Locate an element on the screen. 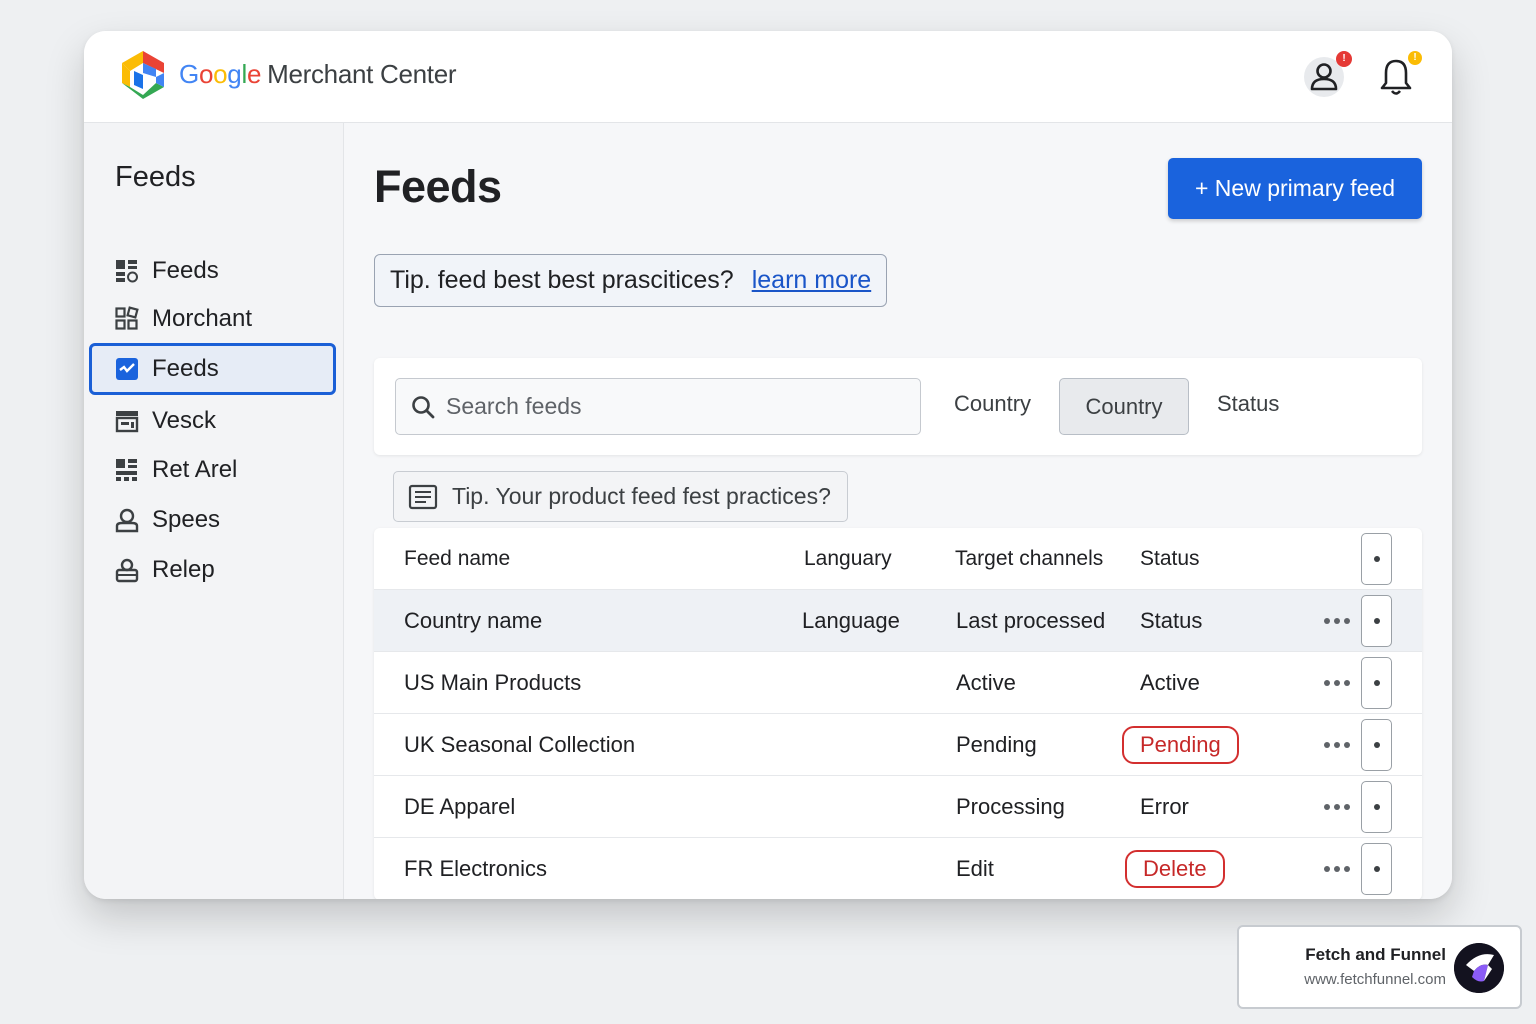 The image size is (1536, 1024). notifications-button: ! is located at coordinates (1398, 75).